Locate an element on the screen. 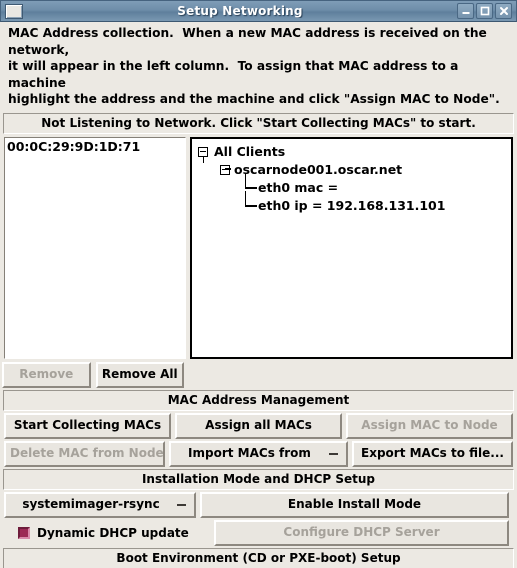  configure-dhcp-server-button: Configure DHCP Server is located at coordinates (361, 532).